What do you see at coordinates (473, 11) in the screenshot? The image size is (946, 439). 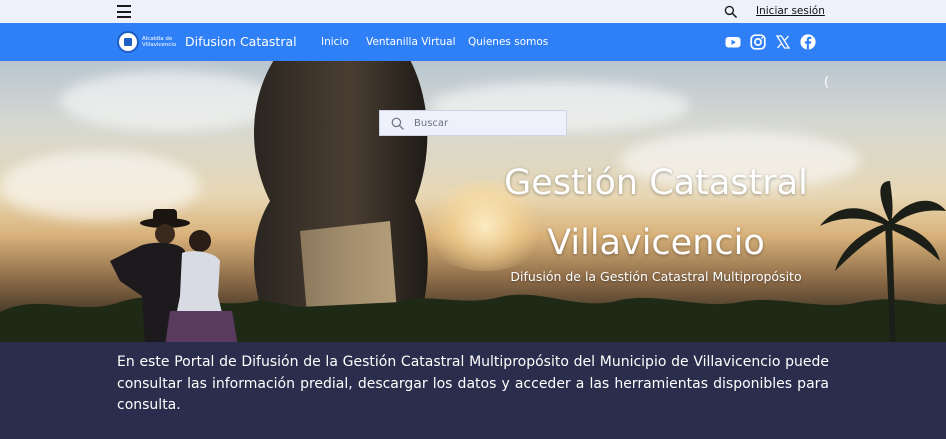 I see `top-utility-bar: Iniciar sesión` at bounding box center [473, 11].